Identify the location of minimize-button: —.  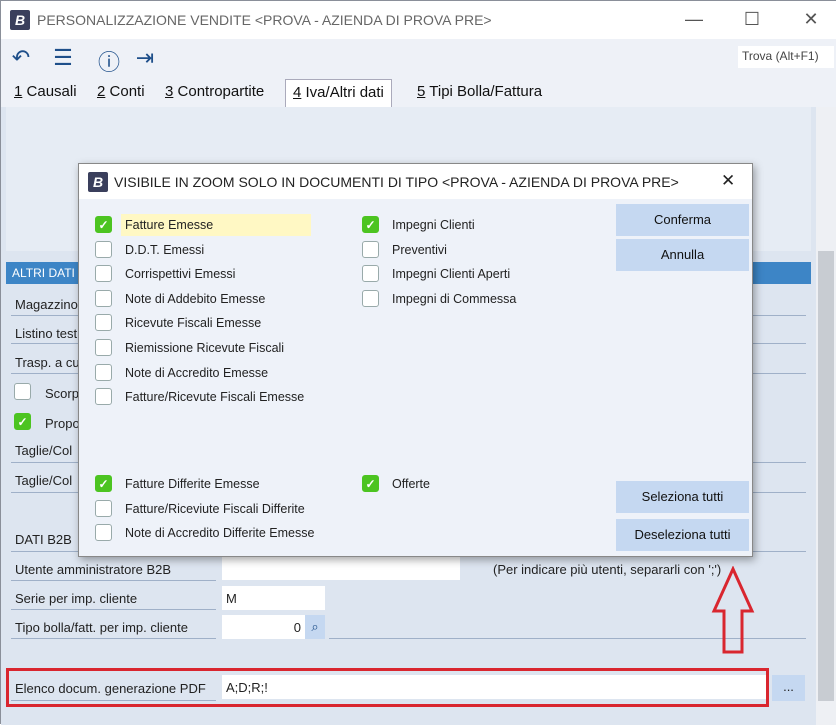
(694, 19).